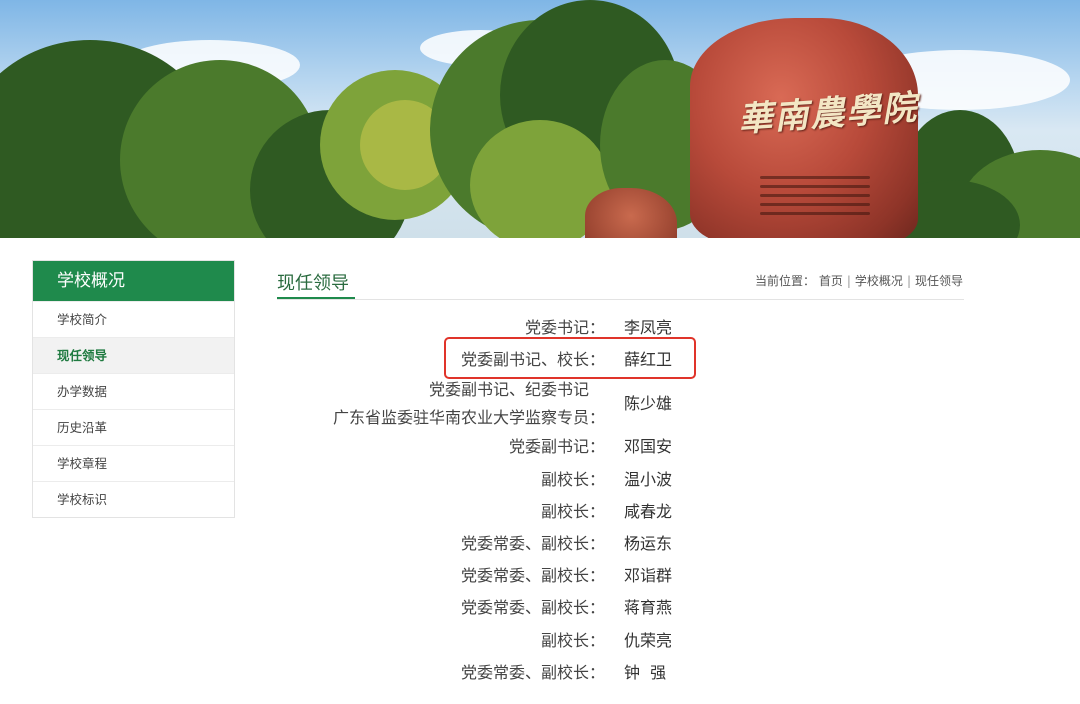  What do you see at coordinates (939, 281) in the screenshot?
I see `breadcrumb-current-link: 现任领导` at bounding box center [939, 281].